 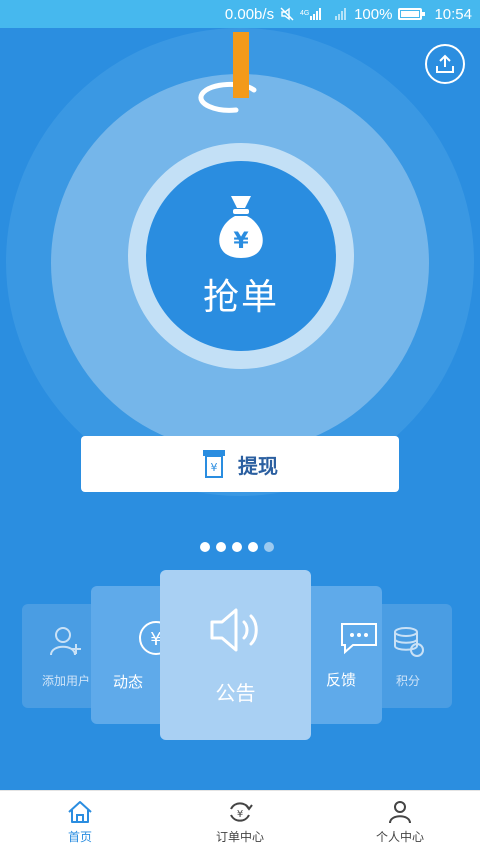 What do you see at coordinates (235, 692) in the screenshot?
I see `card-announcement-label: 公告` at bounding box center [235, 692].